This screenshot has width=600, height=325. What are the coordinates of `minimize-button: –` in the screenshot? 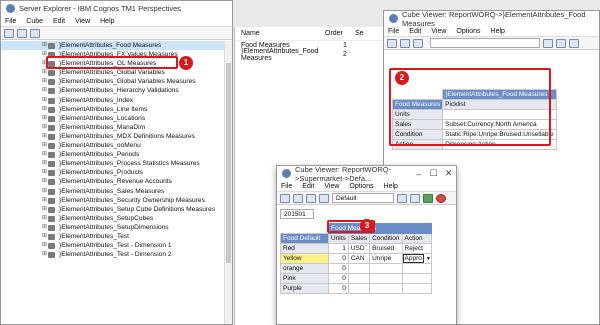 It's located at (418, 174).